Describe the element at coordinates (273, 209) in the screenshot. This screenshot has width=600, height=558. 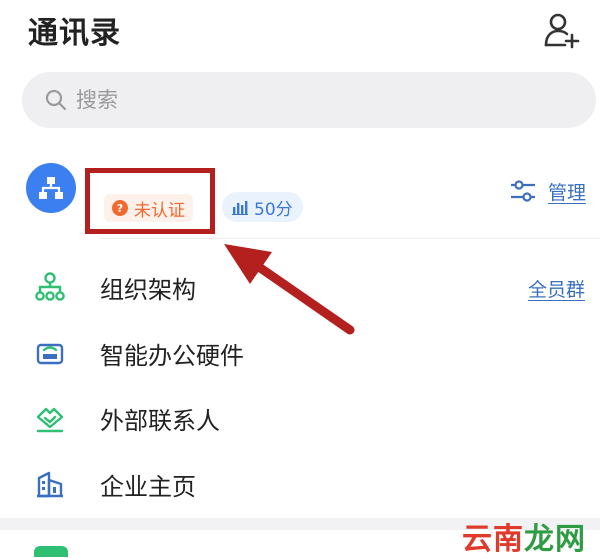
I see `score-label: 50分` at that location.